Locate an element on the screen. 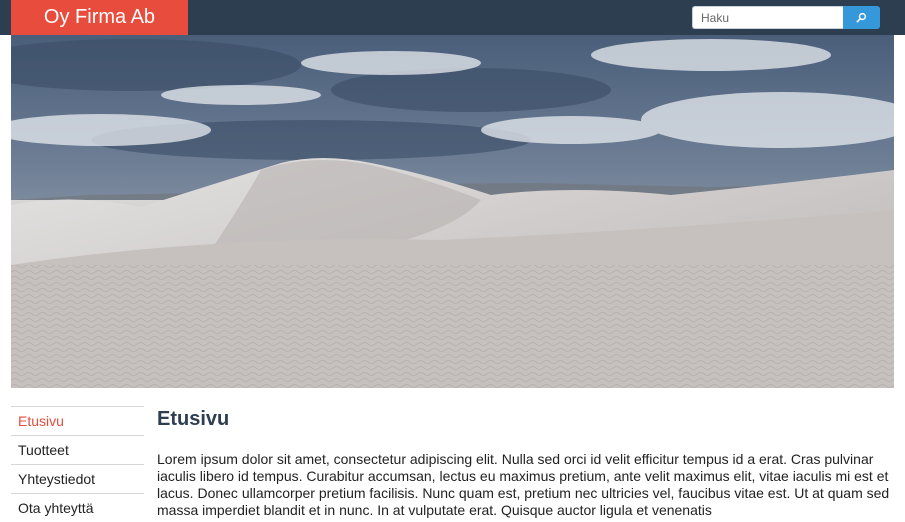  site-logo: Oy Firma Ab is located at coordinates (99, 17).